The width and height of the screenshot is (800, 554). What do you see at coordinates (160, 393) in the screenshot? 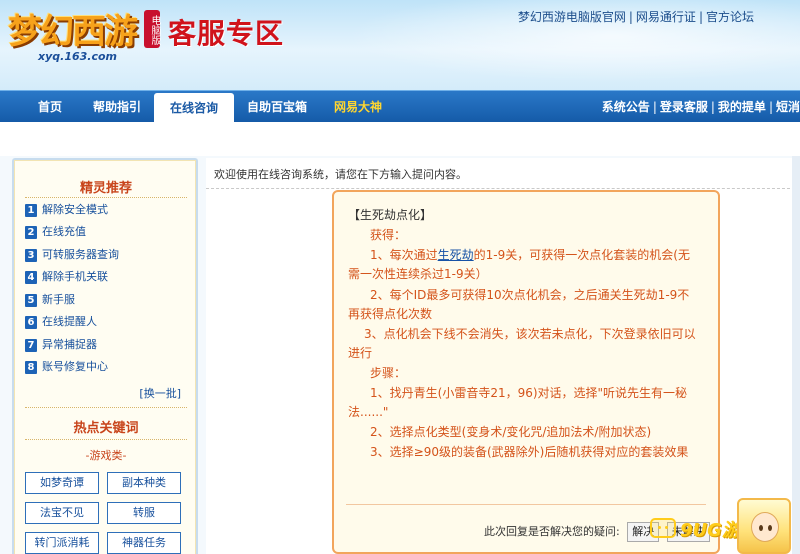
I see `refresh-link: [换一批]` at bounding box center [160, 393].